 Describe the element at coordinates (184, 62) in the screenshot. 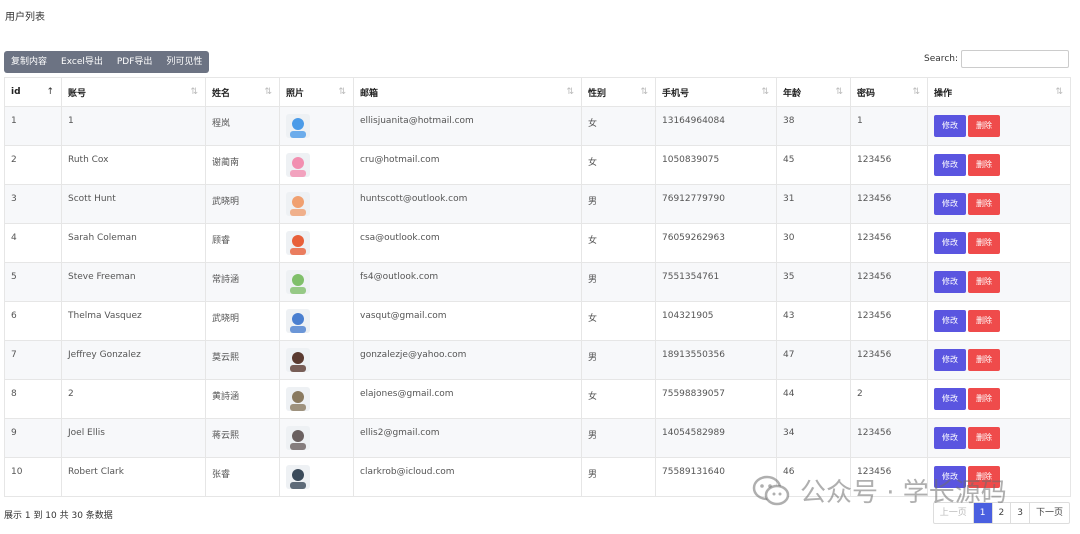

I see `column-visibility-button: 列可见性` at that location.